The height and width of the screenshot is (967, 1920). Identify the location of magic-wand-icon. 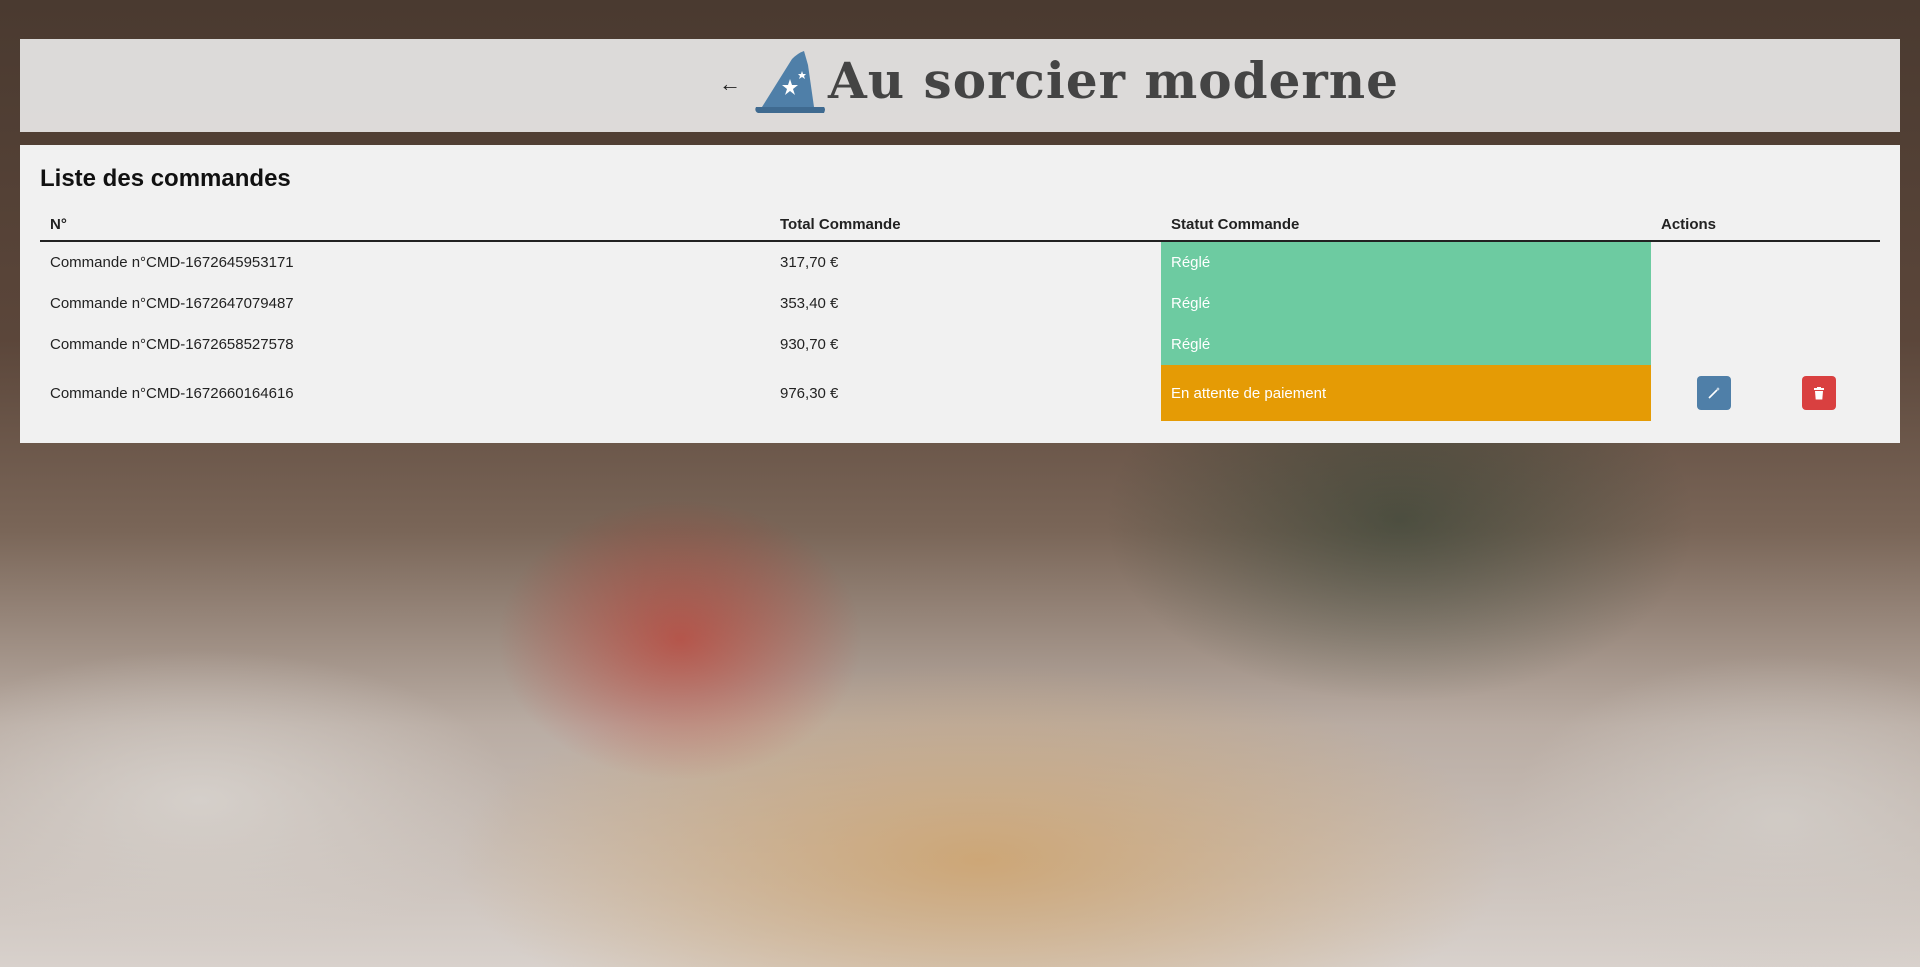
(1714, 393).